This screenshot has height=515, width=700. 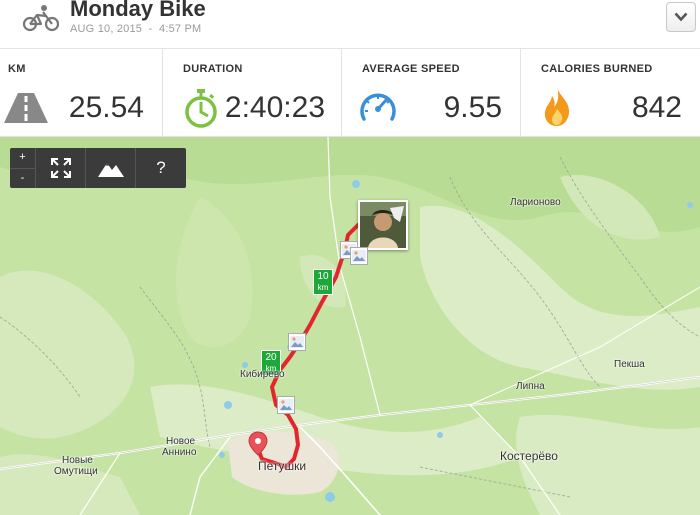 What do you see at coordinates (378, 107) in the screenshot?
I see `speedometer-icon` at bounding box center [378, 107].